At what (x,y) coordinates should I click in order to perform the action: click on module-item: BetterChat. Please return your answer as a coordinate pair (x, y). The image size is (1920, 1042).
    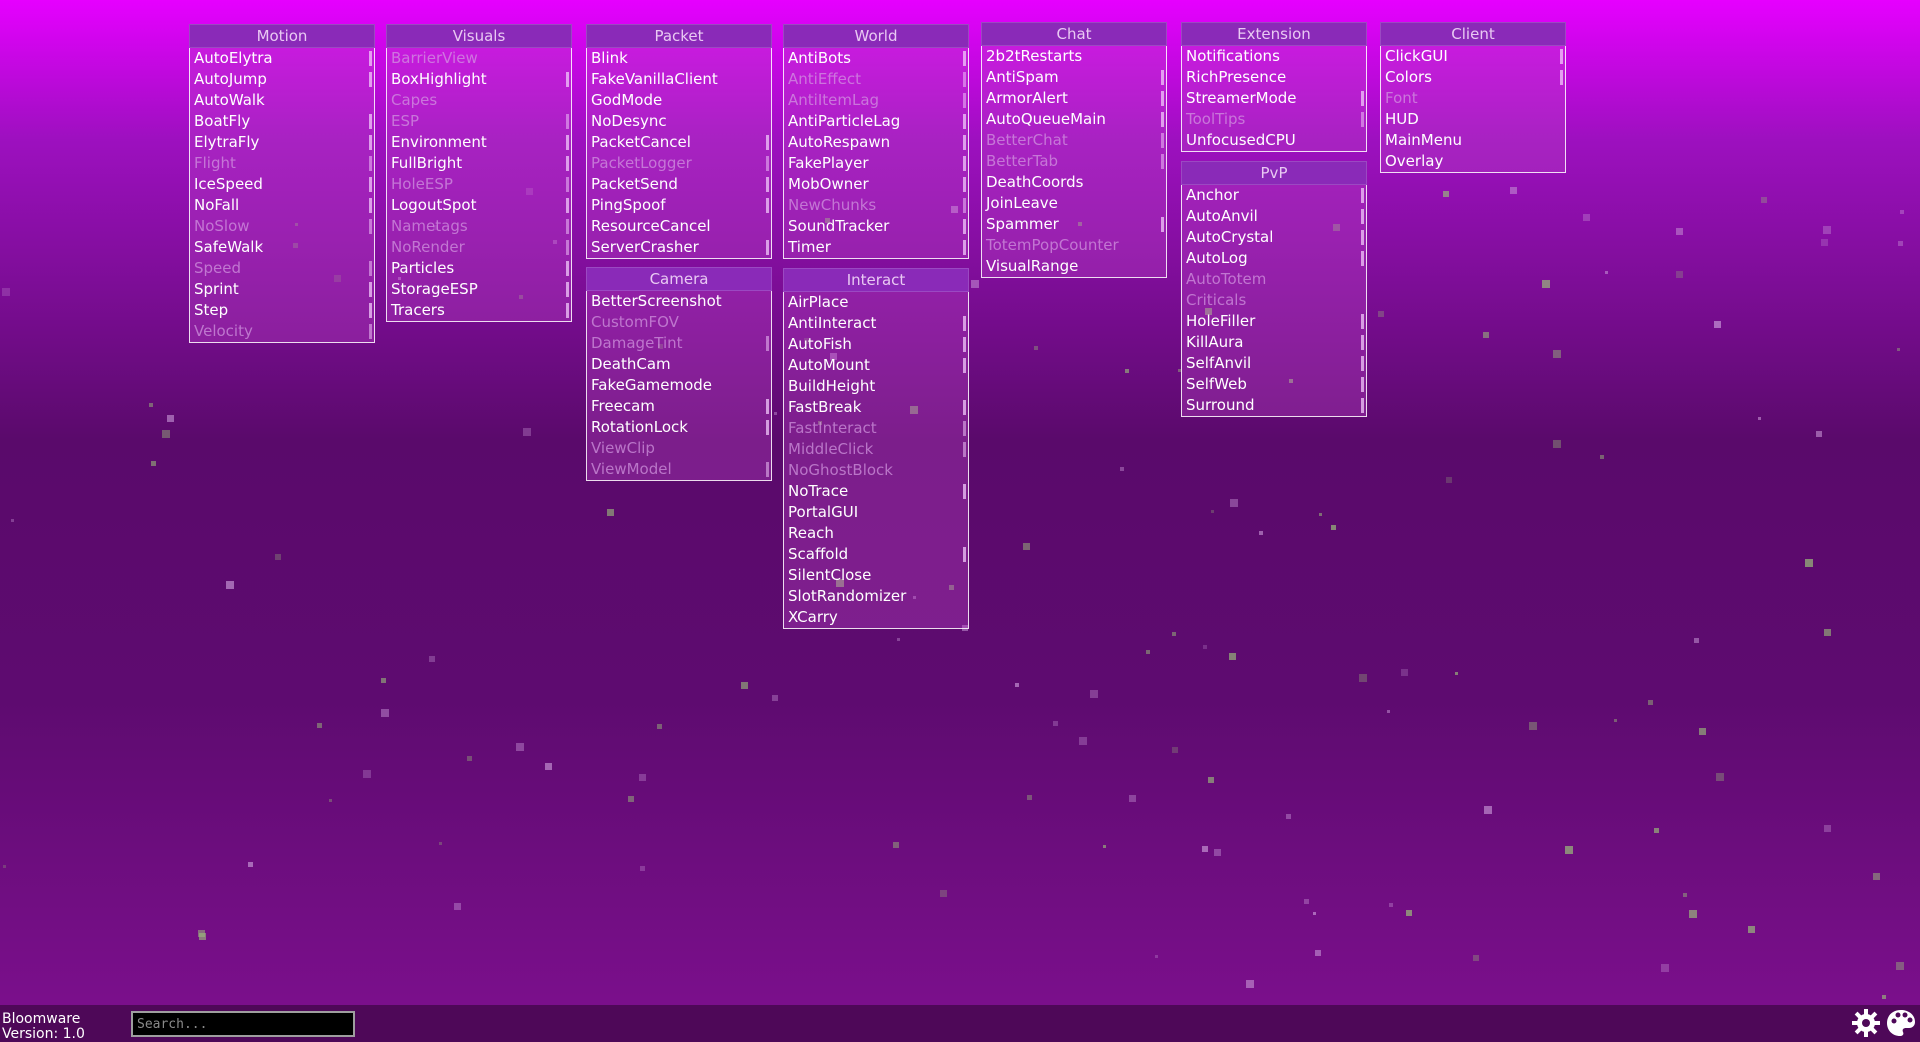
    Looking at the image, I should click on (1074, 140).